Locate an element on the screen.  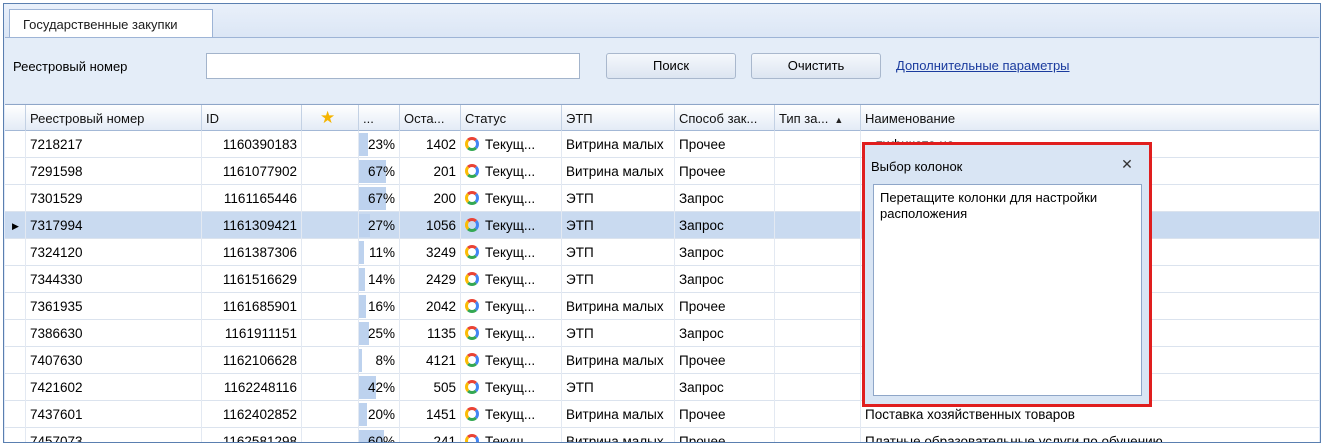
header-favorite: ★ is located at coordinates (330, 118).